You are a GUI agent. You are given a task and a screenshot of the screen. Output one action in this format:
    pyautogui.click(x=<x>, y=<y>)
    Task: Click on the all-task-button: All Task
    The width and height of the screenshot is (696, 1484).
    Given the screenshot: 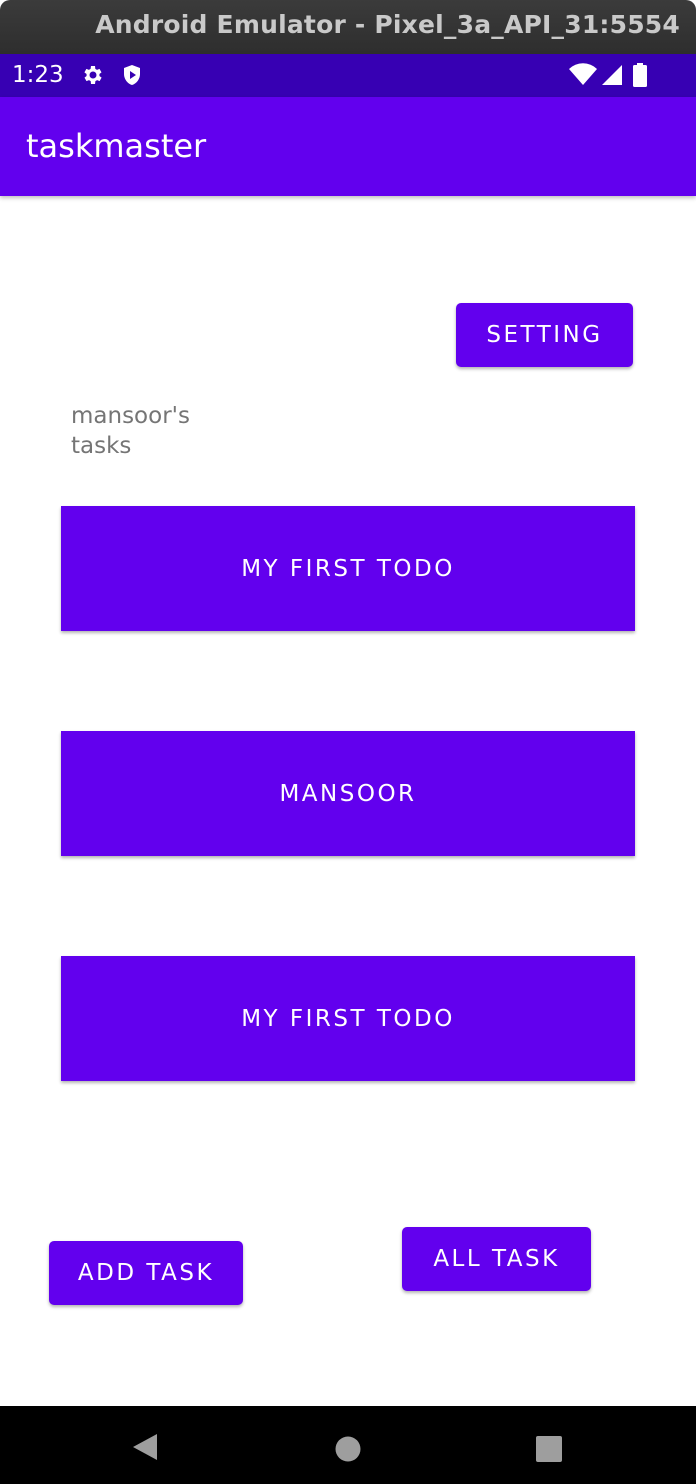 What is the action you would take?
    pyautogui.click(x=496, y=1259)
    